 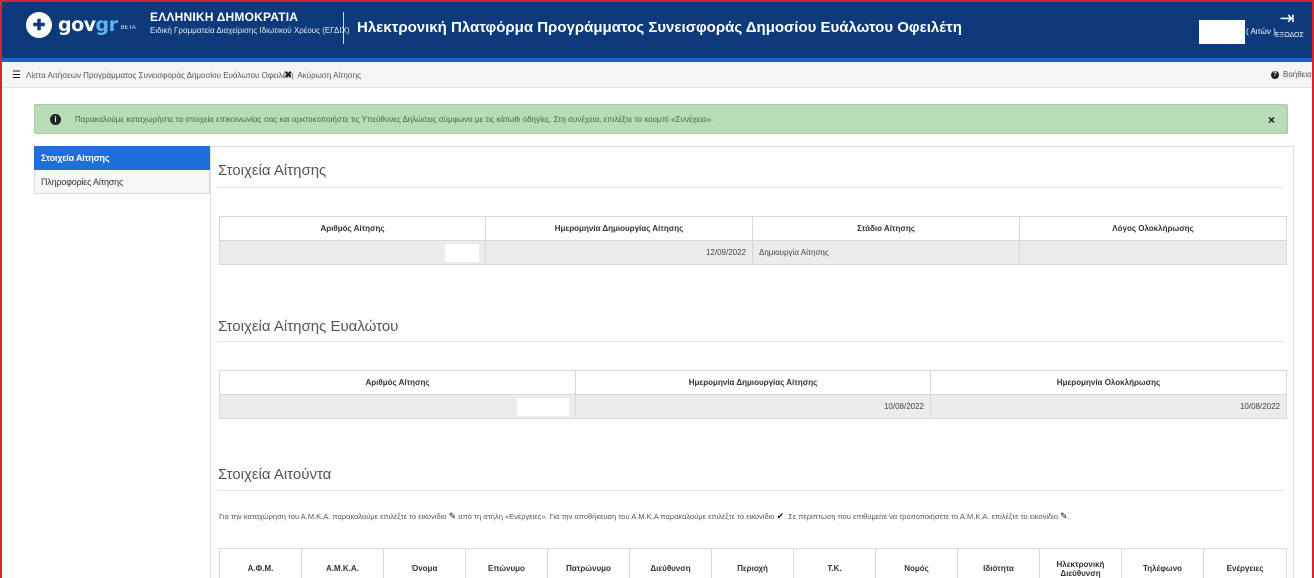 I want to click on table-row: 12/09/2022 Δημιουργία Αίτησης, so click(x=753, y=252).